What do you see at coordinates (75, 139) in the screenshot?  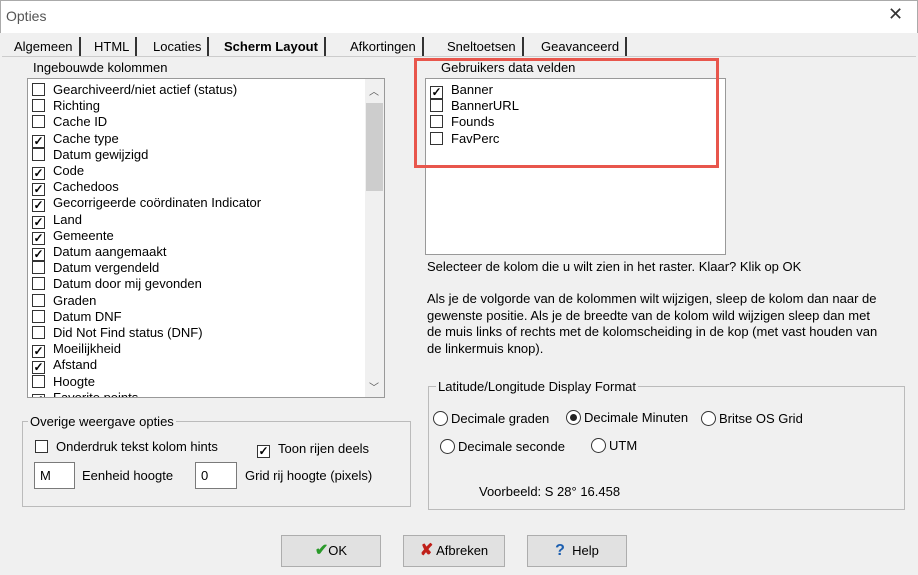 I see `list-item: ✓ Cache type` at bounding box center [75, 139].